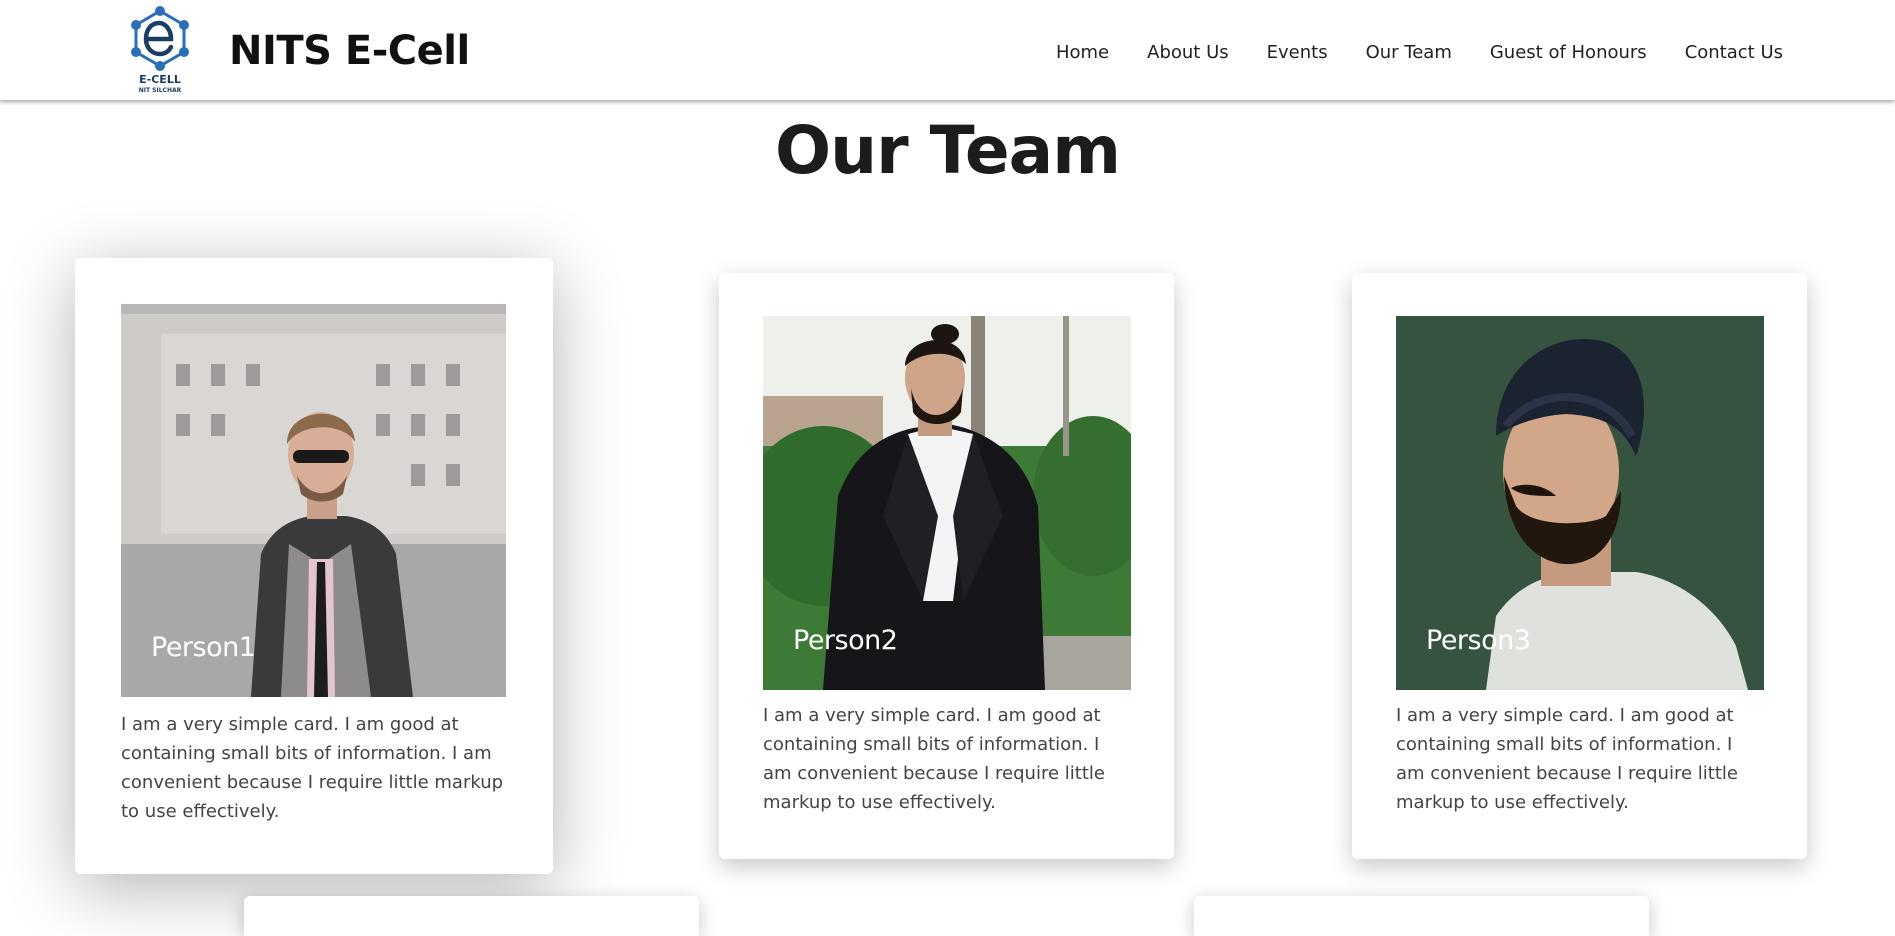  Describe the element at coordinates (1734, 52) in the screenshot. I see `nav-link-contact-us: Contact Us` at that location.